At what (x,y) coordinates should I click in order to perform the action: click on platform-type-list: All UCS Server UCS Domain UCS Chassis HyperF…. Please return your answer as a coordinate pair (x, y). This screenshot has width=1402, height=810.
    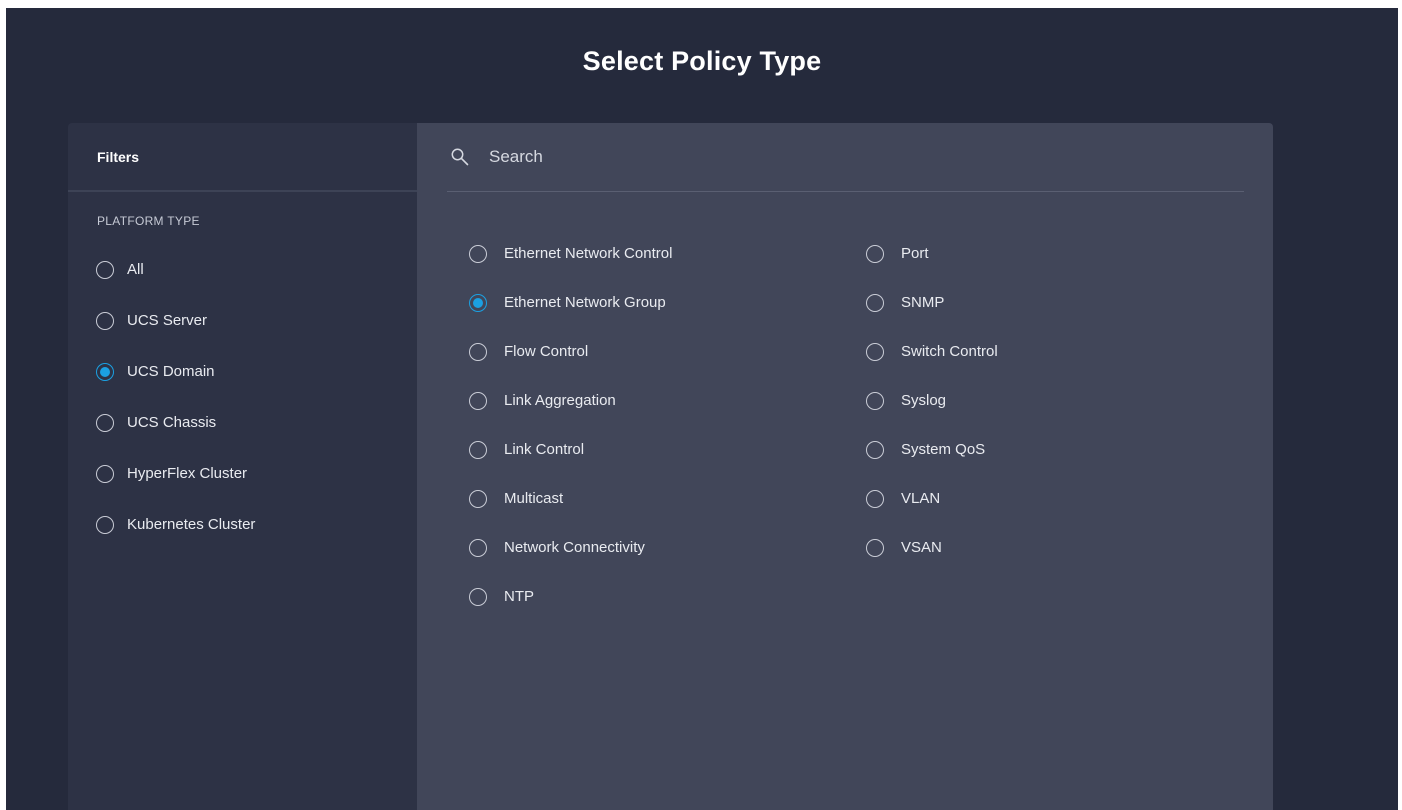
    Looking at the image, I should click on (256, 397).